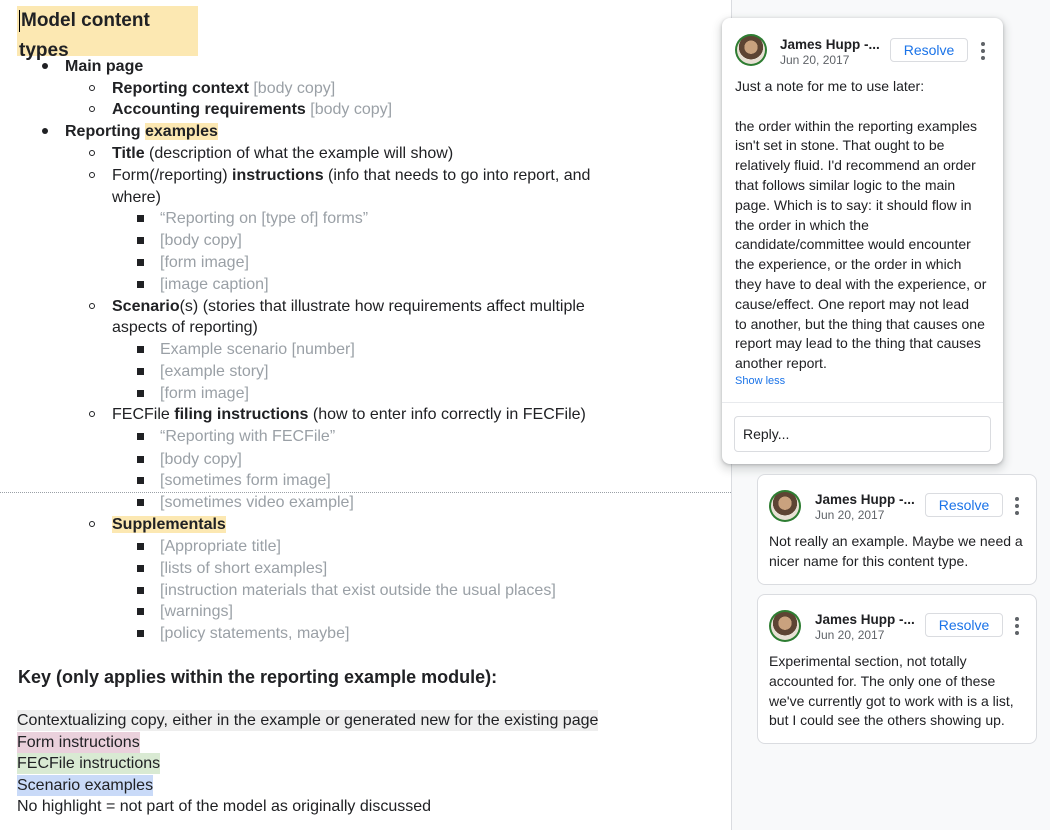 Image resolution: width=1050 pixels, height=830 pixels. Describe the element at coordinates (19, 20) in the screenshot. I see `text-cursor` at that location.